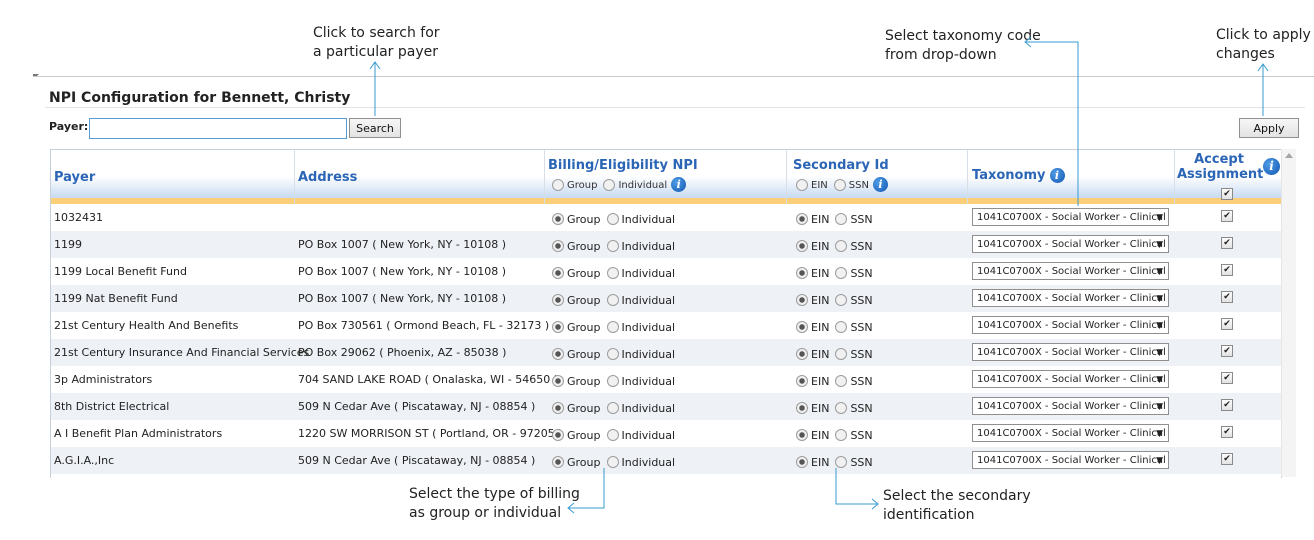 This screenshot has height=540, width=1314. Describe the element at coordinates (586, 488) in the screenshot. I see `billing-callout-line` at that location.